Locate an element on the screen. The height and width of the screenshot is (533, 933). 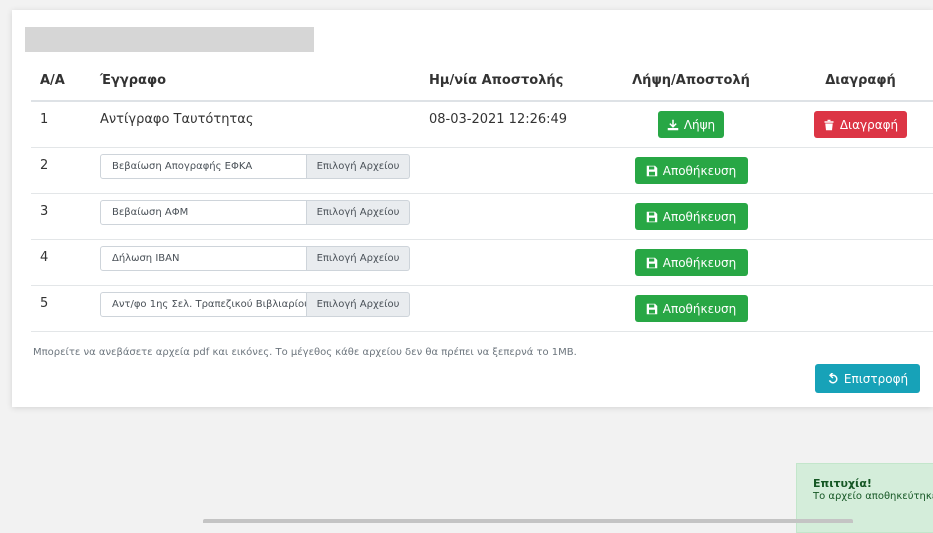
back-button: Επιστροφή is located at coordinates (867, 378).